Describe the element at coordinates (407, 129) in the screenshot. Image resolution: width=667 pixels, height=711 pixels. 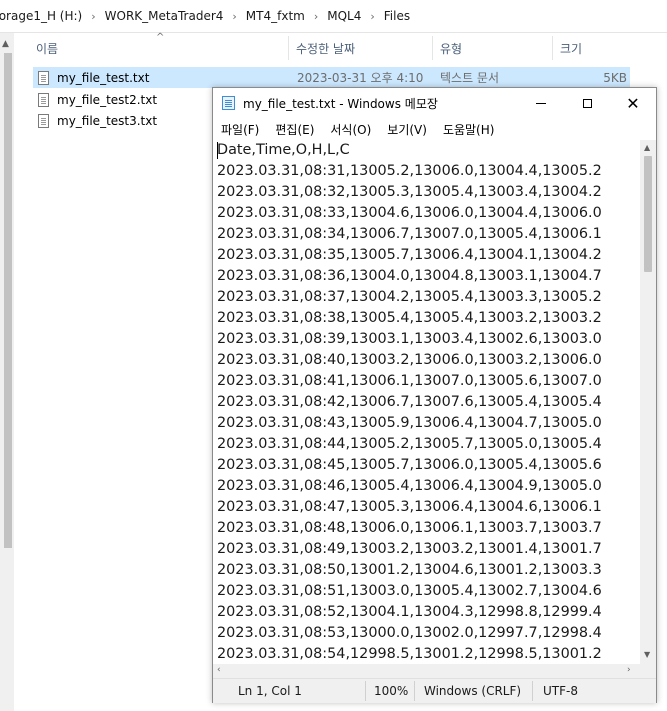
I see `menu-view: 보기(V)` at that location.